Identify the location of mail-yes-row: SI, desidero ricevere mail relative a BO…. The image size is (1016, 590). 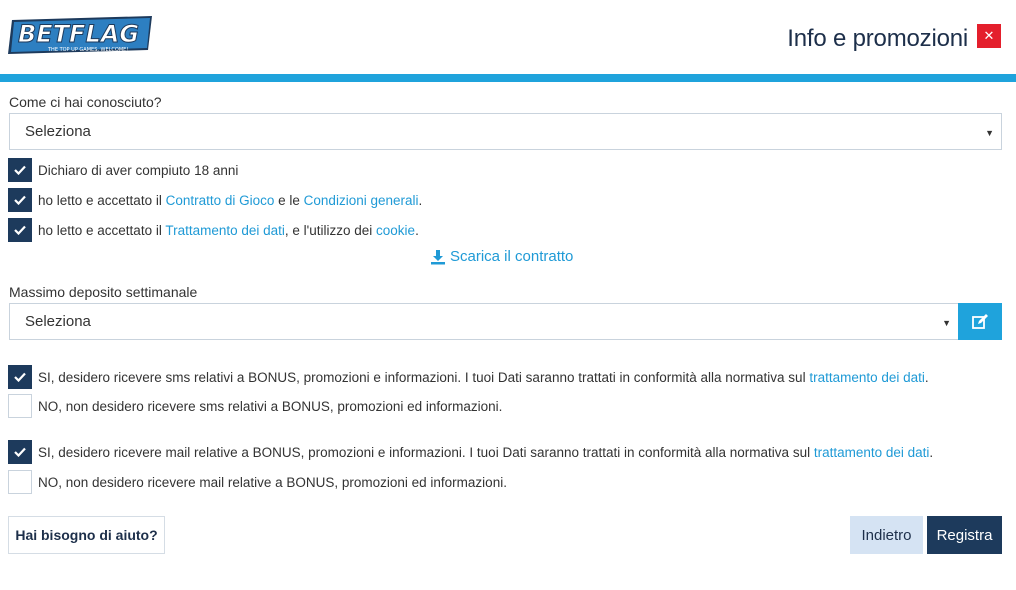
(470, 452).